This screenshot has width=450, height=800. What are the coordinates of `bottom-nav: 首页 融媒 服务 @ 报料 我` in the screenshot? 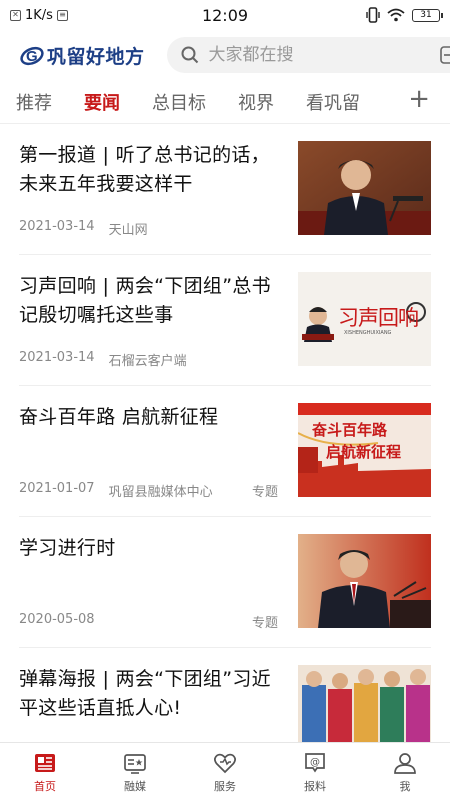 It's located at (225, 771).